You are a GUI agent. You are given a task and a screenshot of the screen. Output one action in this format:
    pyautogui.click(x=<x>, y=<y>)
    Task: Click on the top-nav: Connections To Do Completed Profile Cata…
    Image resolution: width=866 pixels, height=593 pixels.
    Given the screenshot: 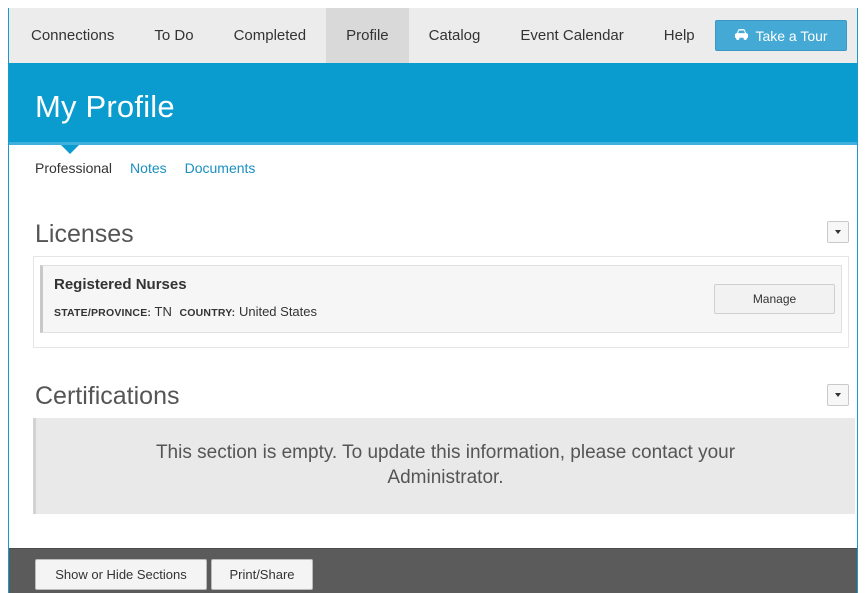 What is the action you would take?
    pyautogui.click(x=433, y=35)
    